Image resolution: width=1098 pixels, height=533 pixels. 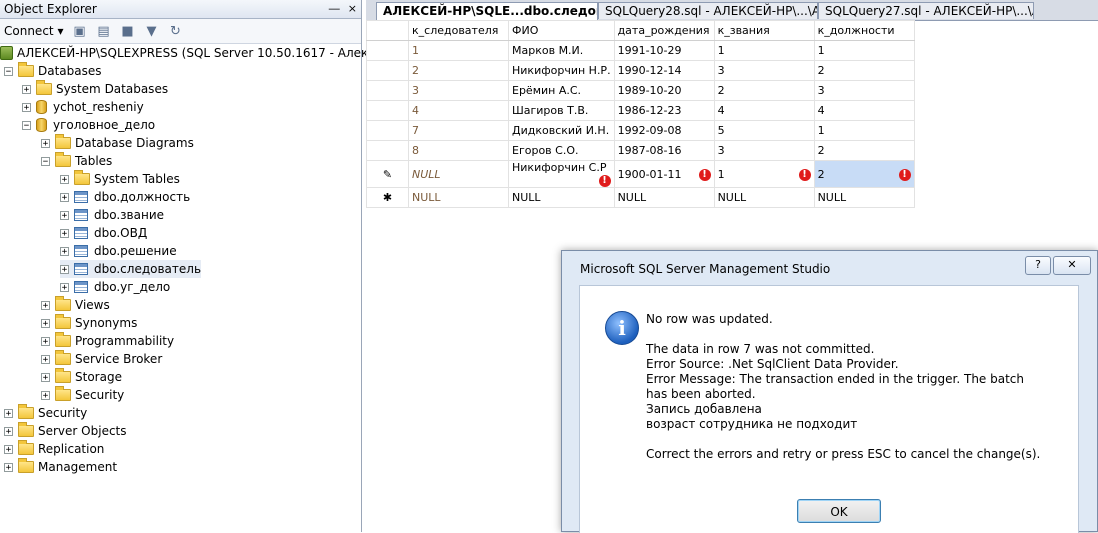 What do you see at coordinates (664, 174) in the screenshot?
I see `grid-cell: 1900-01-11!` at bounding box center [664, 174].